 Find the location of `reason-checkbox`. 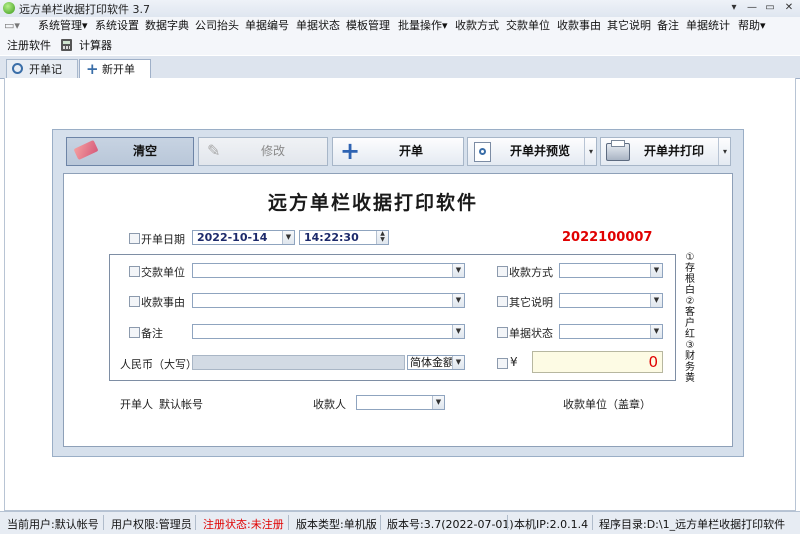

reason-checkbox is located at coordinates (134, 301).